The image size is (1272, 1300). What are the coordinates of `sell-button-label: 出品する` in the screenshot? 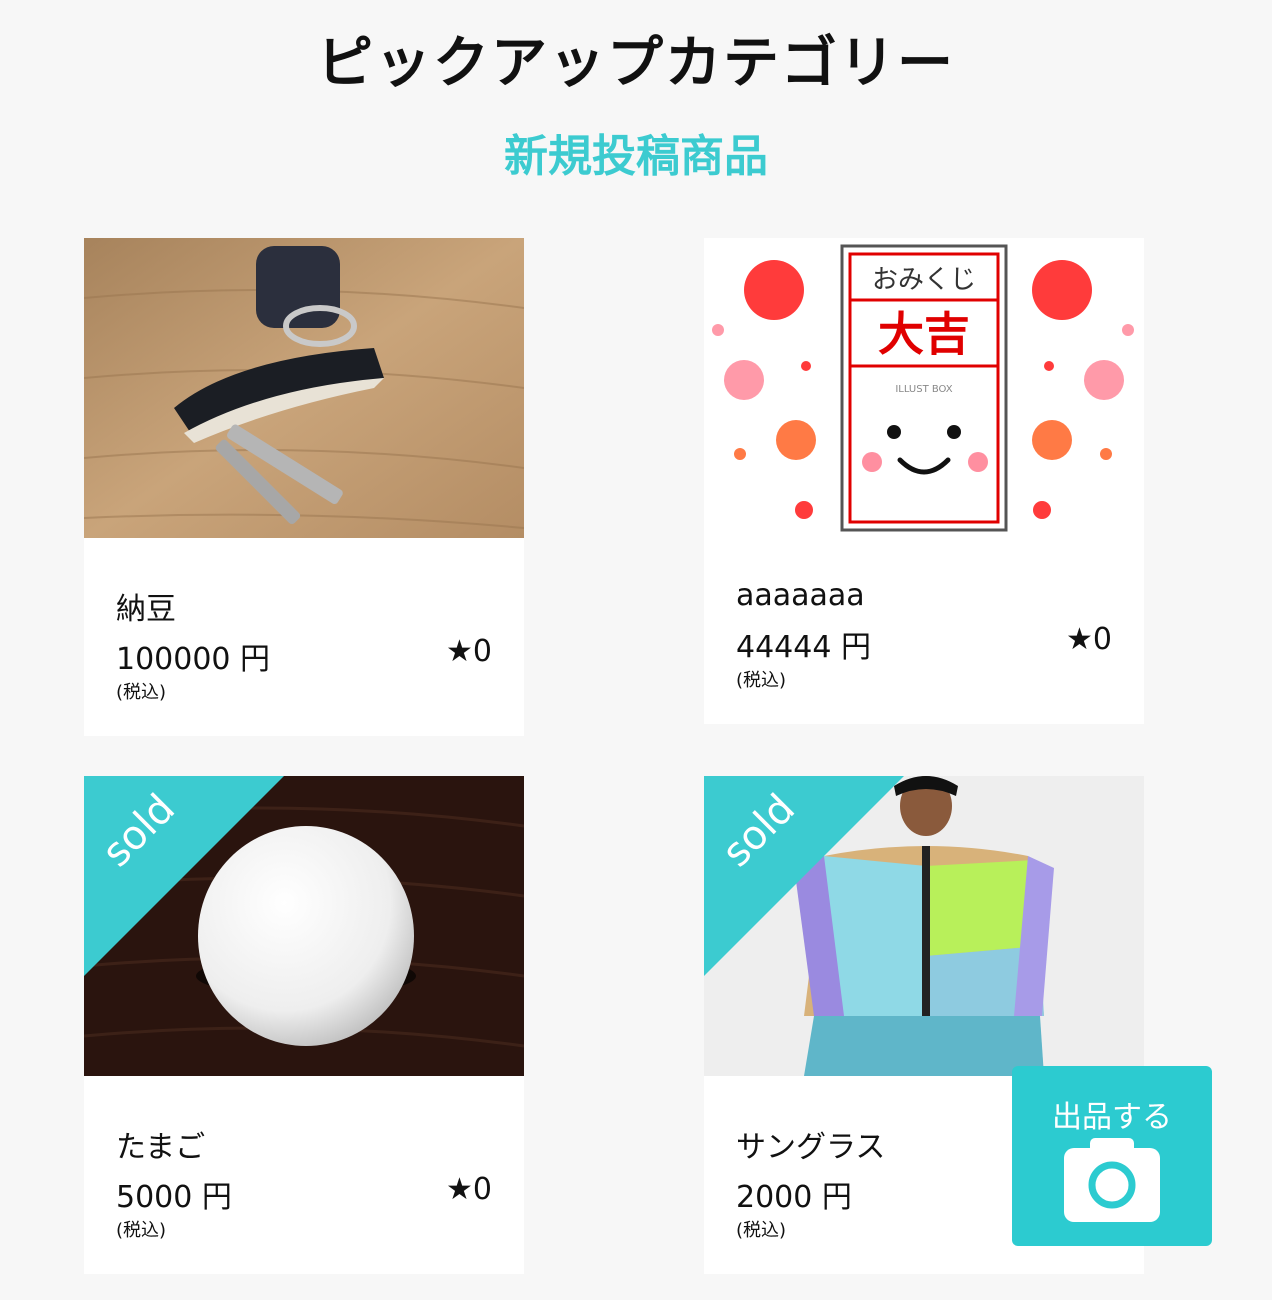 It's located at (1112, 1117).